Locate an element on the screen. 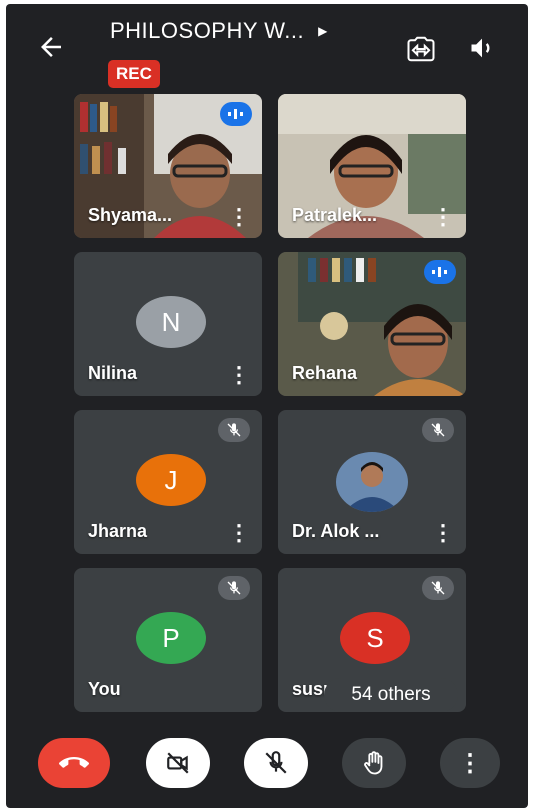 The image size is (534, 812). participant-tile-you: P You is located at coordinates (168, 640).